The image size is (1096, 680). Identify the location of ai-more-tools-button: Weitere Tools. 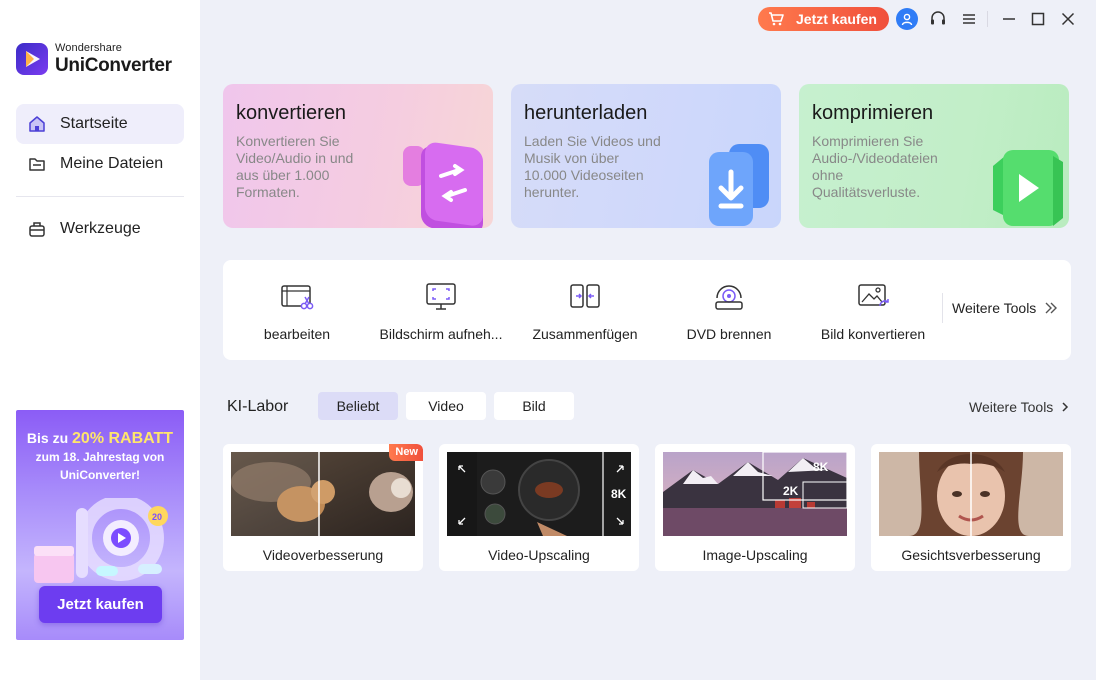
(1019, 407).